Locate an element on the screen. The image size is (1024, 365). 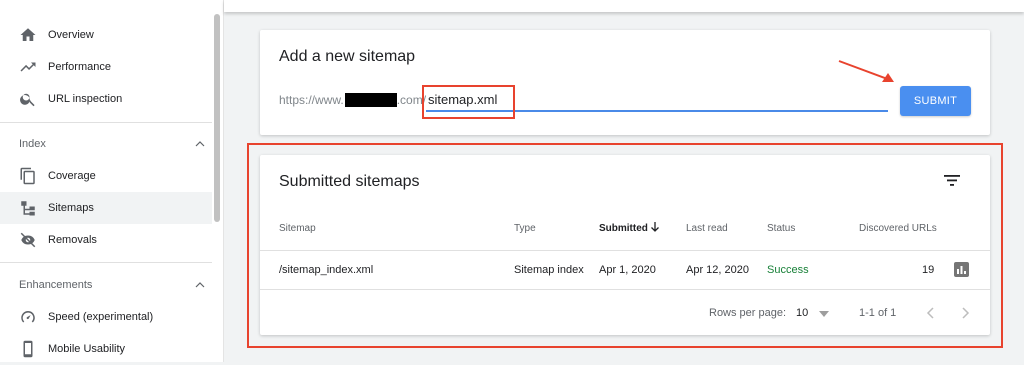
url-prefix-start: https://www. is located at coordinates (311, 100).